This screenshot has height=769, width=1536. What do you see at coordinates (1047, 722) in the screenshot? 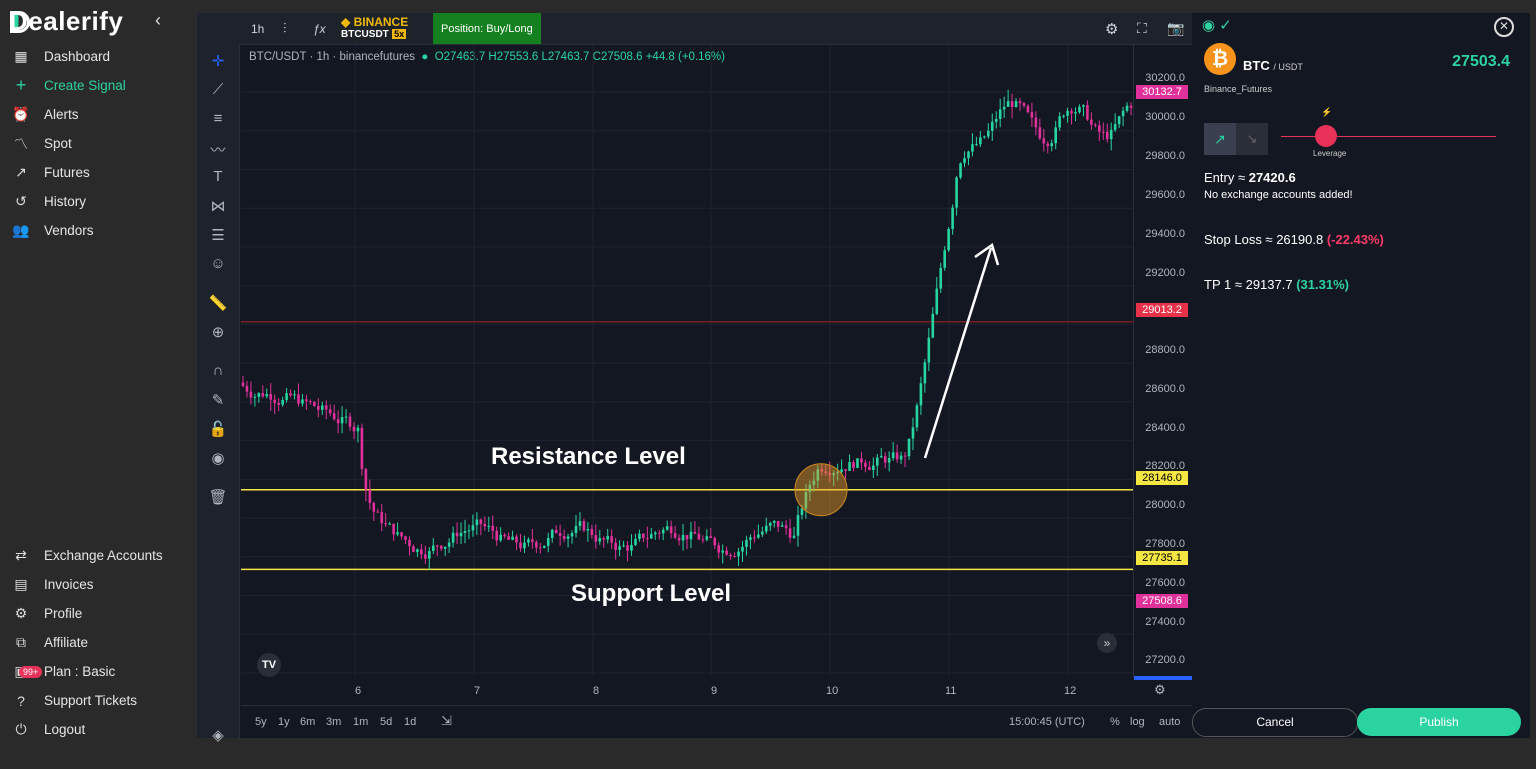
I see `utc-clock: 15:00:45 (UTC)` at bounding box center [1047, 722].